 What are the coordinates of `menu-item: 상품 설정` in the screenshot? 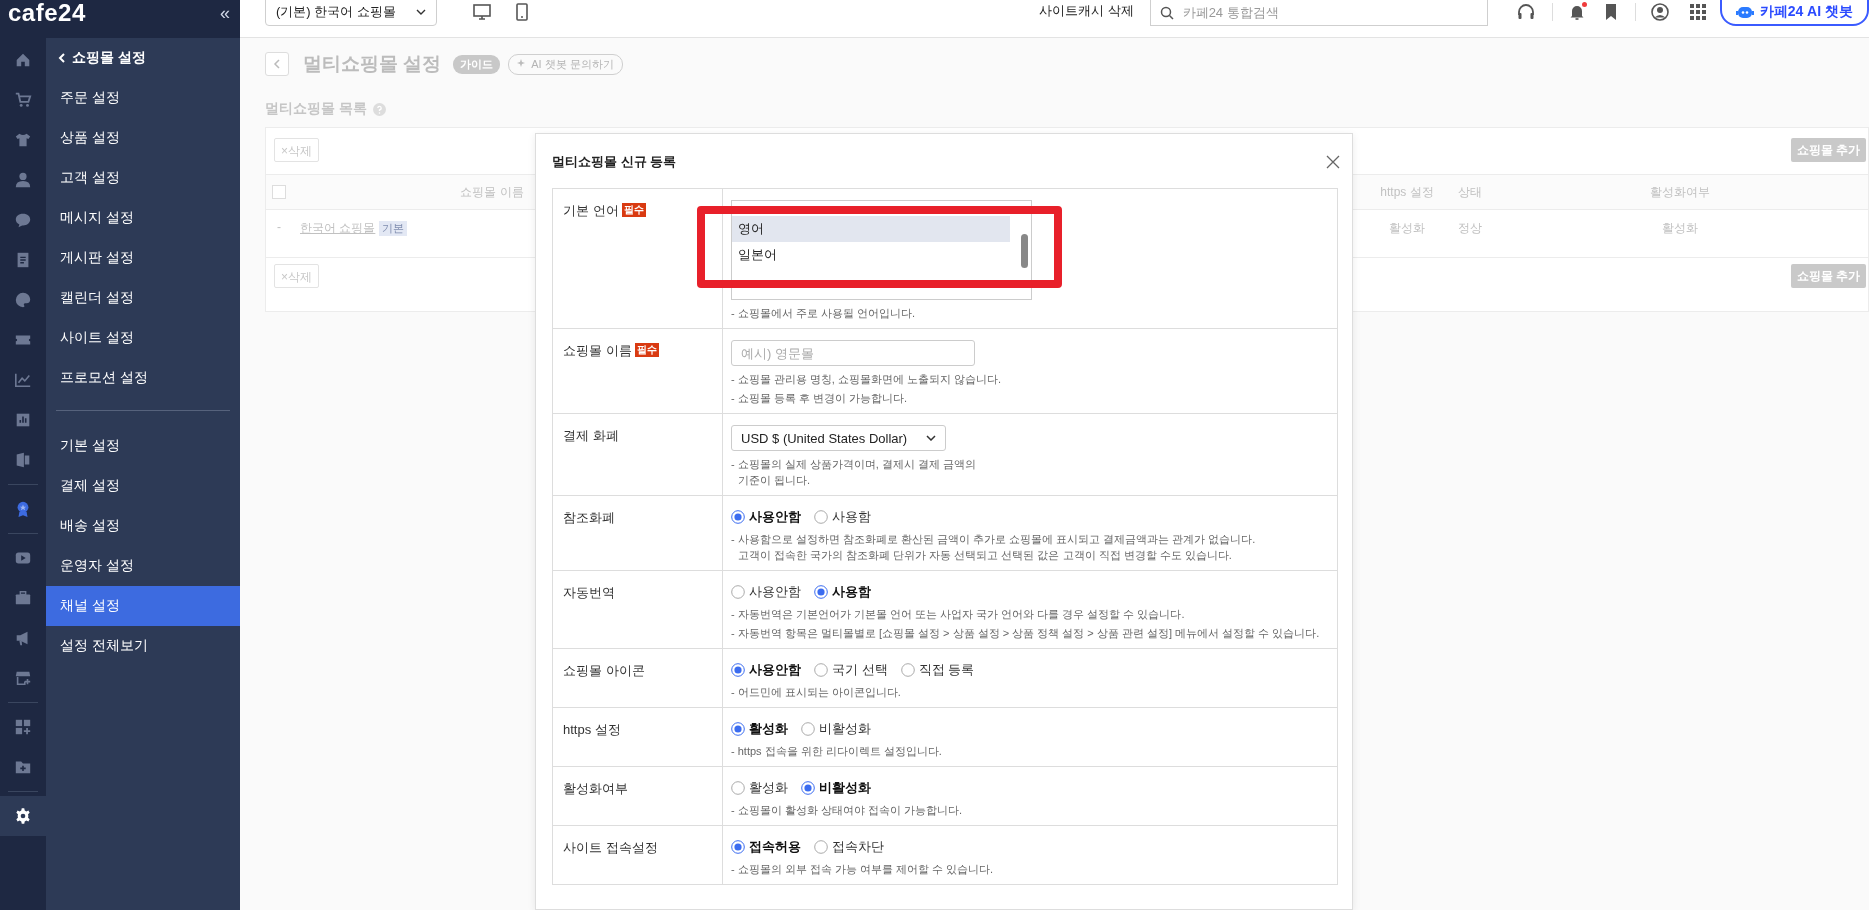 It's located at (143, 138).